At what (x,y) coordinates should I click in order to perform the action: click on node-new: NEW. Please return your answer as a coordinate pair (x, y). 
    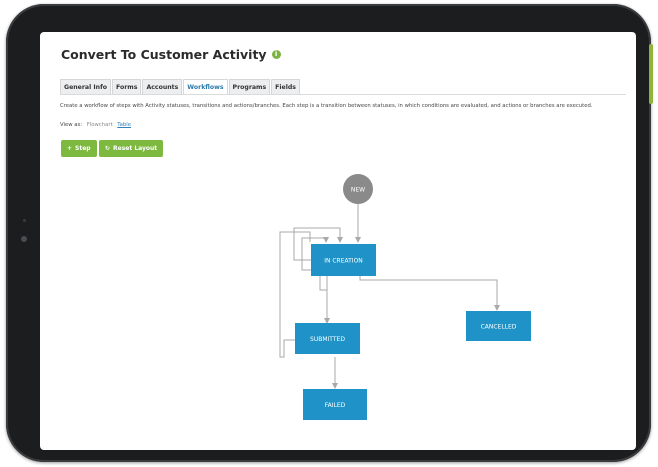
    Looking at the image, I should click on (358, 189).